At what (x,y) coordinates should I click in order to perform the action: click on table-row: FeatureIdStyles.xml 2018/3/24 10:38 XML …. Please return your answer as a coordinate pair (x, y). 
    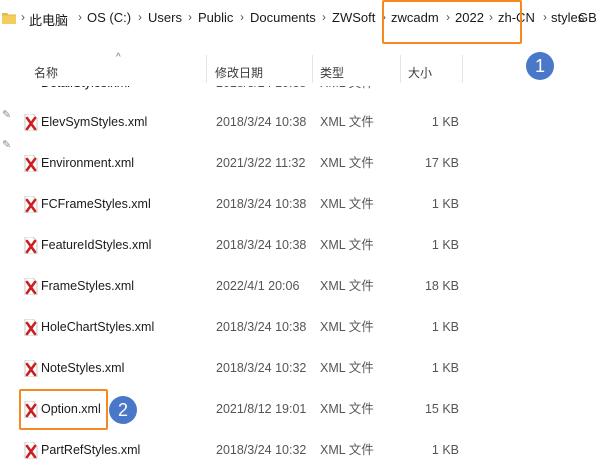
    Looking at the image, I should click on (244, 245).